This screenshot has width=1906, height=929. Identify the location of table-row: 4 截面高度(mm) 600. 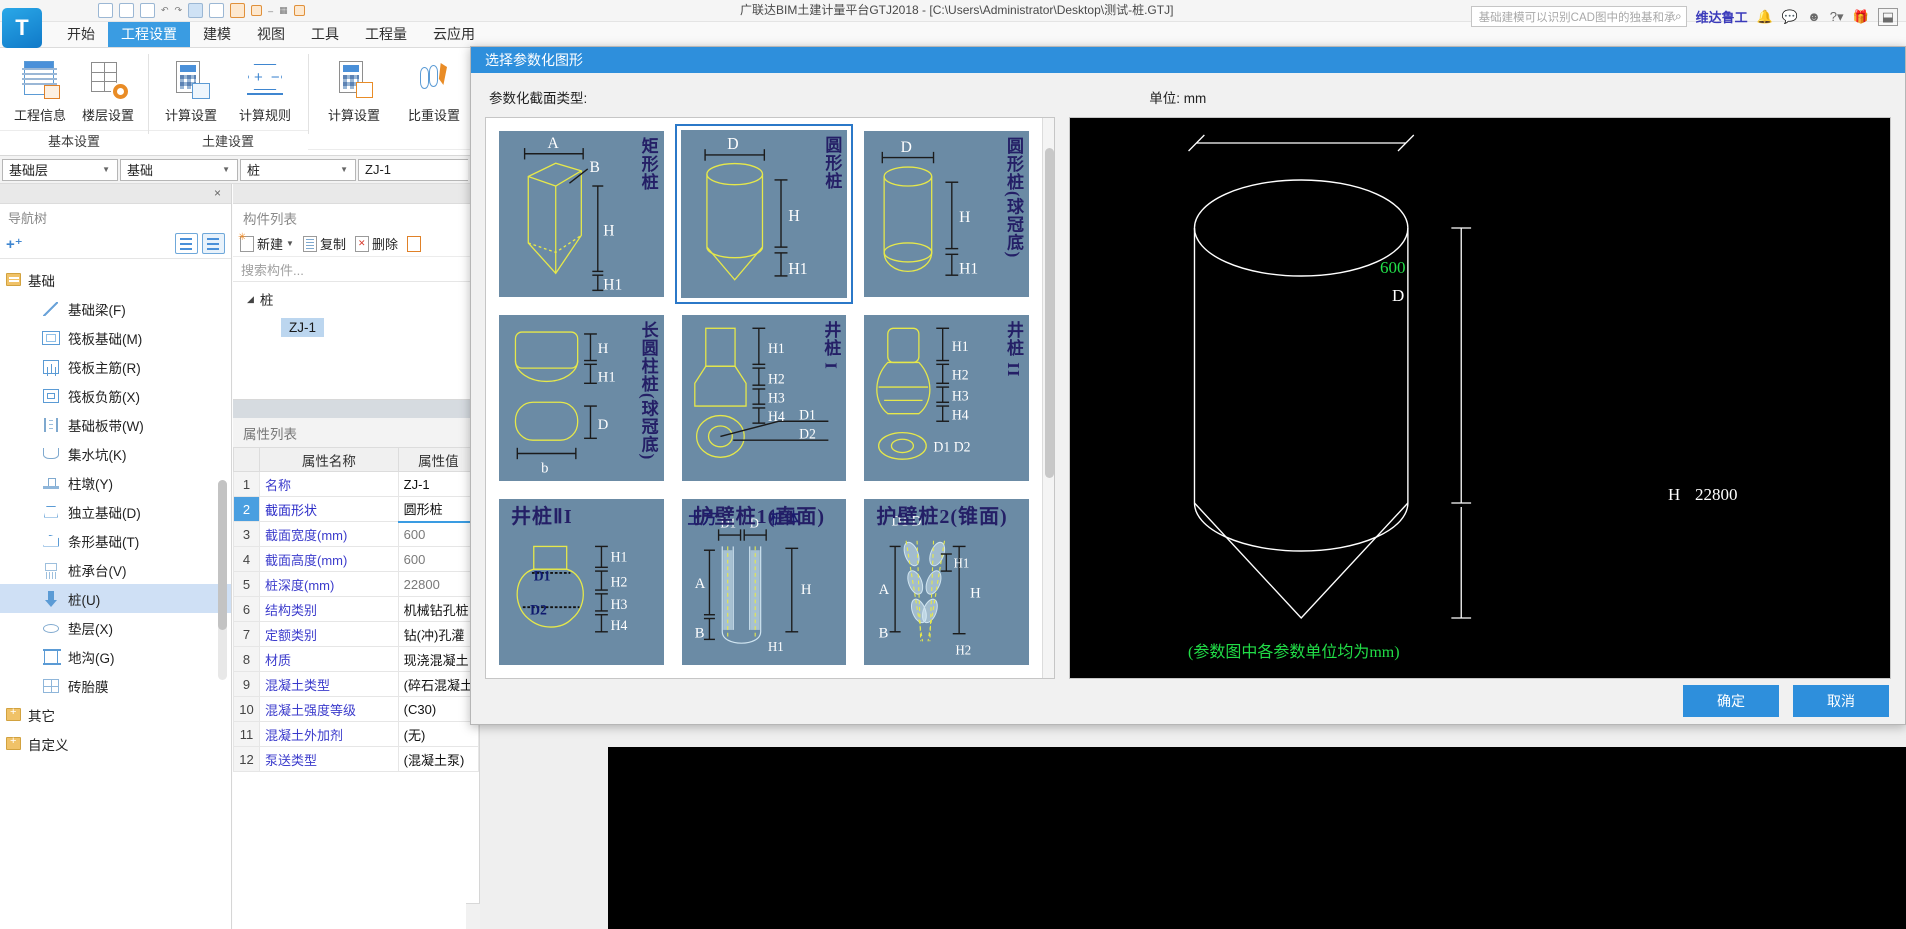
(356, 559).